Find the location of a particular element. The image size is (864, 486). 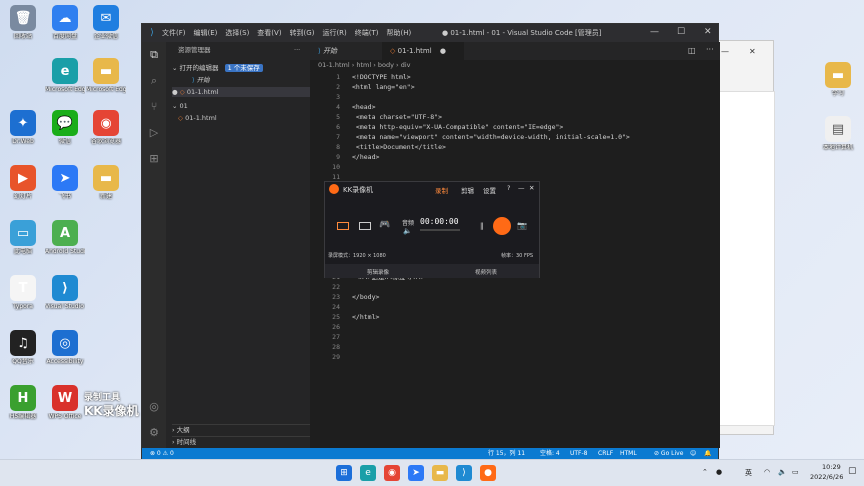

tray-app-icon: ● is located at coordinates (719, 472).